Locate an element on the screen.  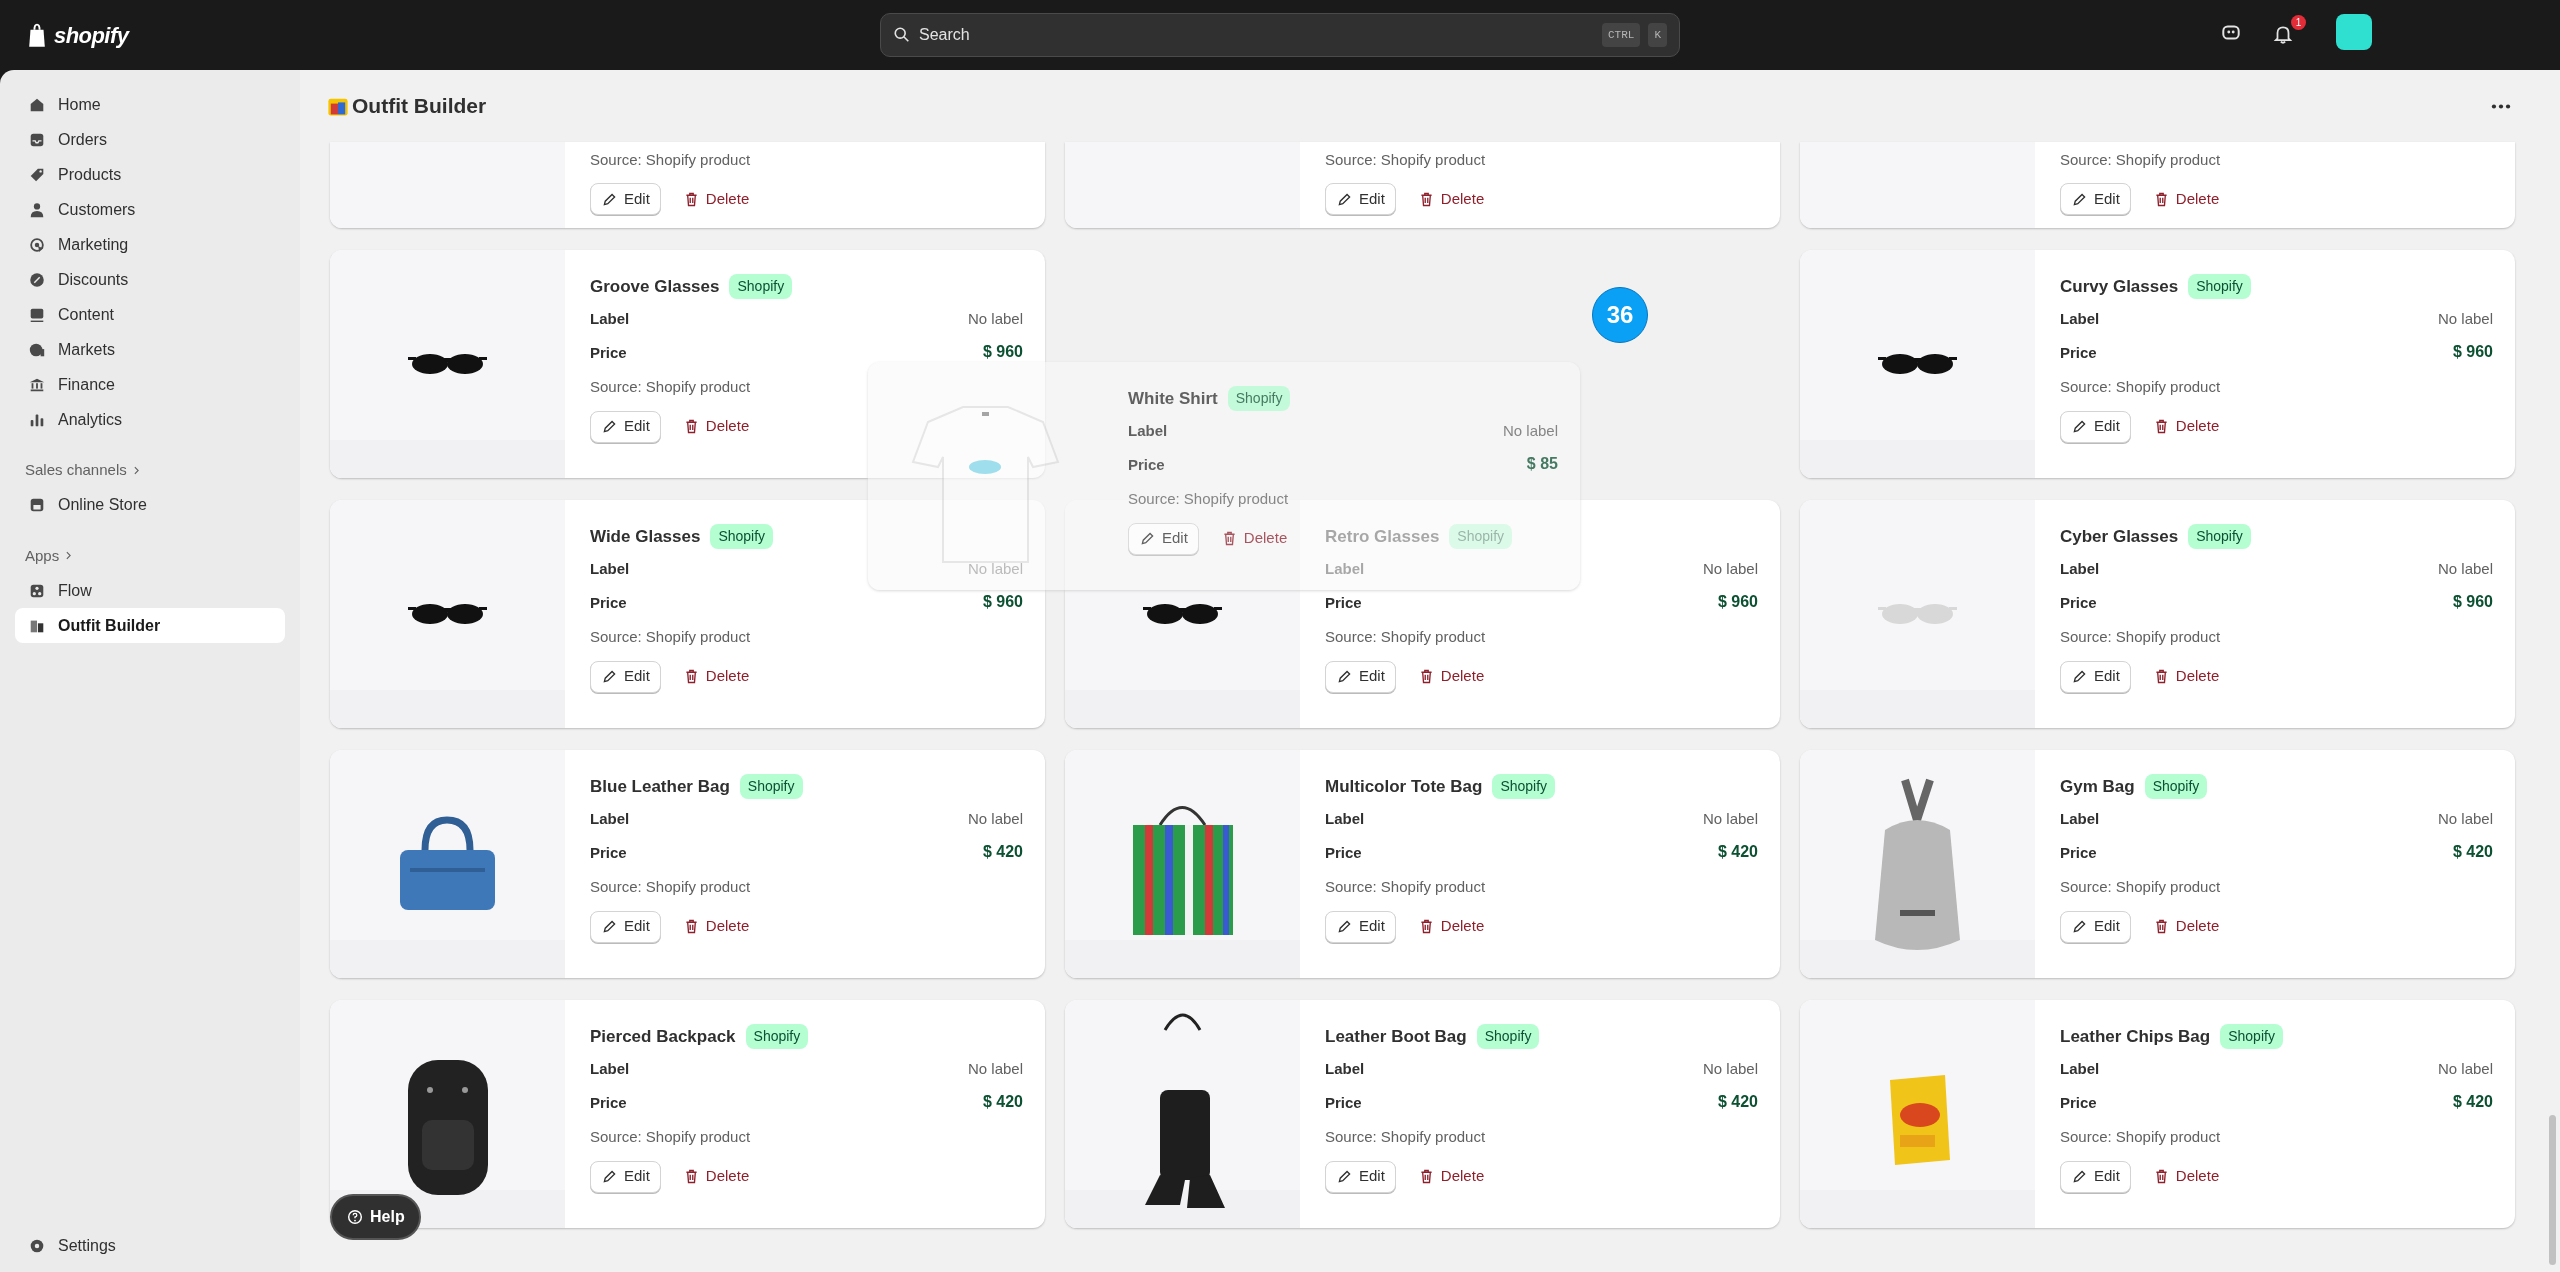
search-icon is located at coordinates (902, 35).